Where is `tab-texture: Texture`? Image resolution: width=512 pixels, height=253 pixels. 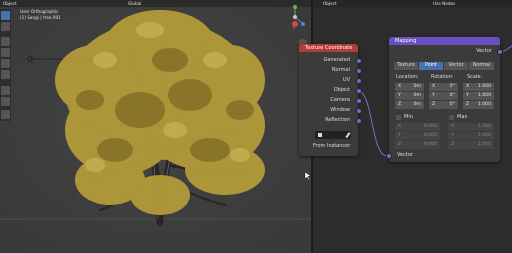
tab-texture: Texture is located at coordinates (406, 66).